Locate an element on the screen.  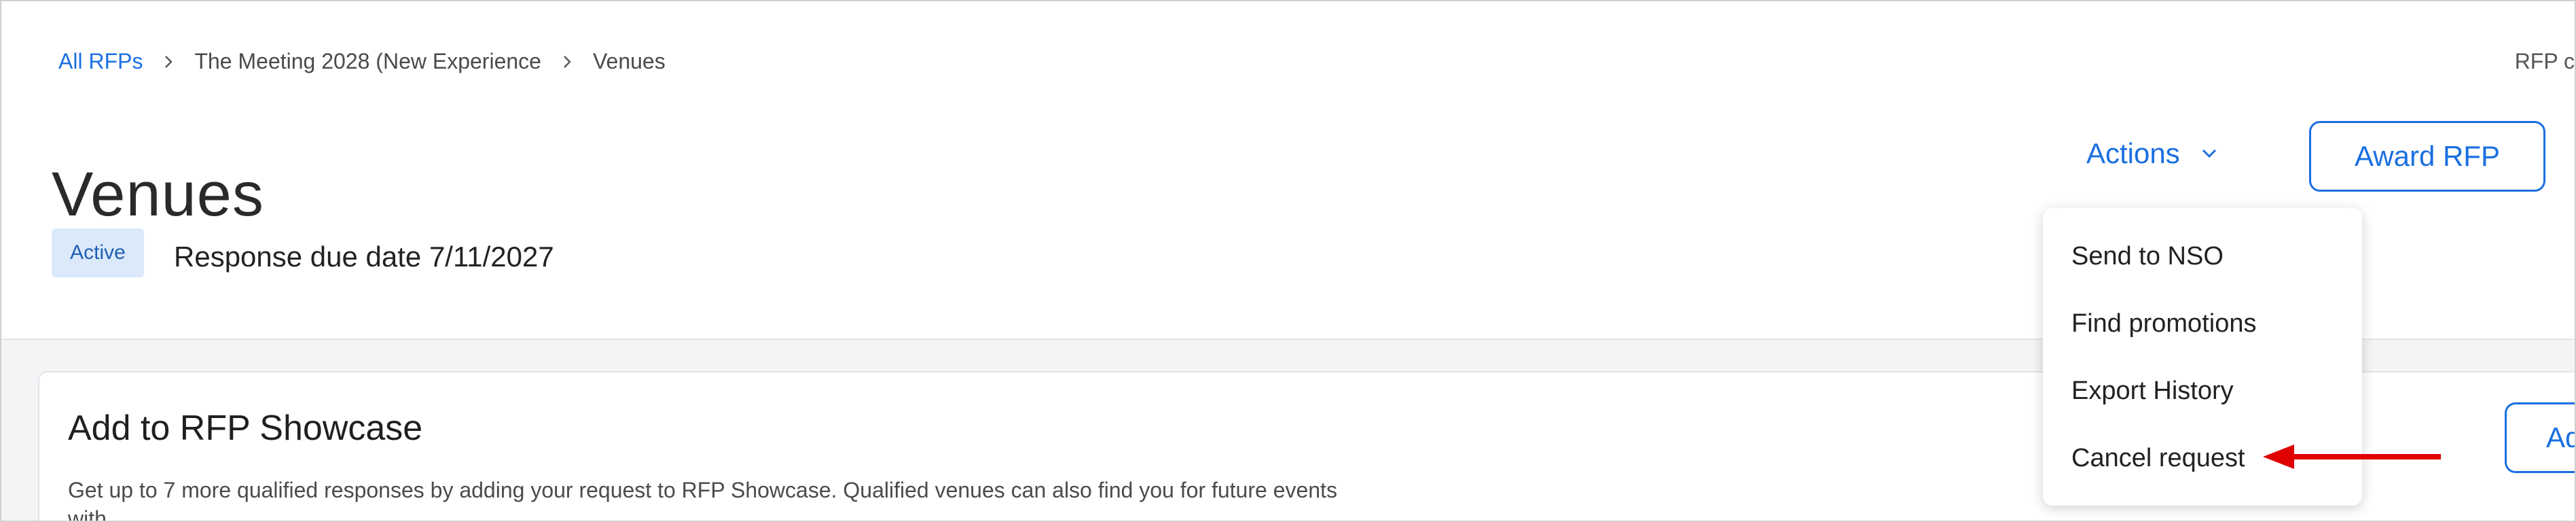
red-arrow-icon is located at coordinates (2352, 457).